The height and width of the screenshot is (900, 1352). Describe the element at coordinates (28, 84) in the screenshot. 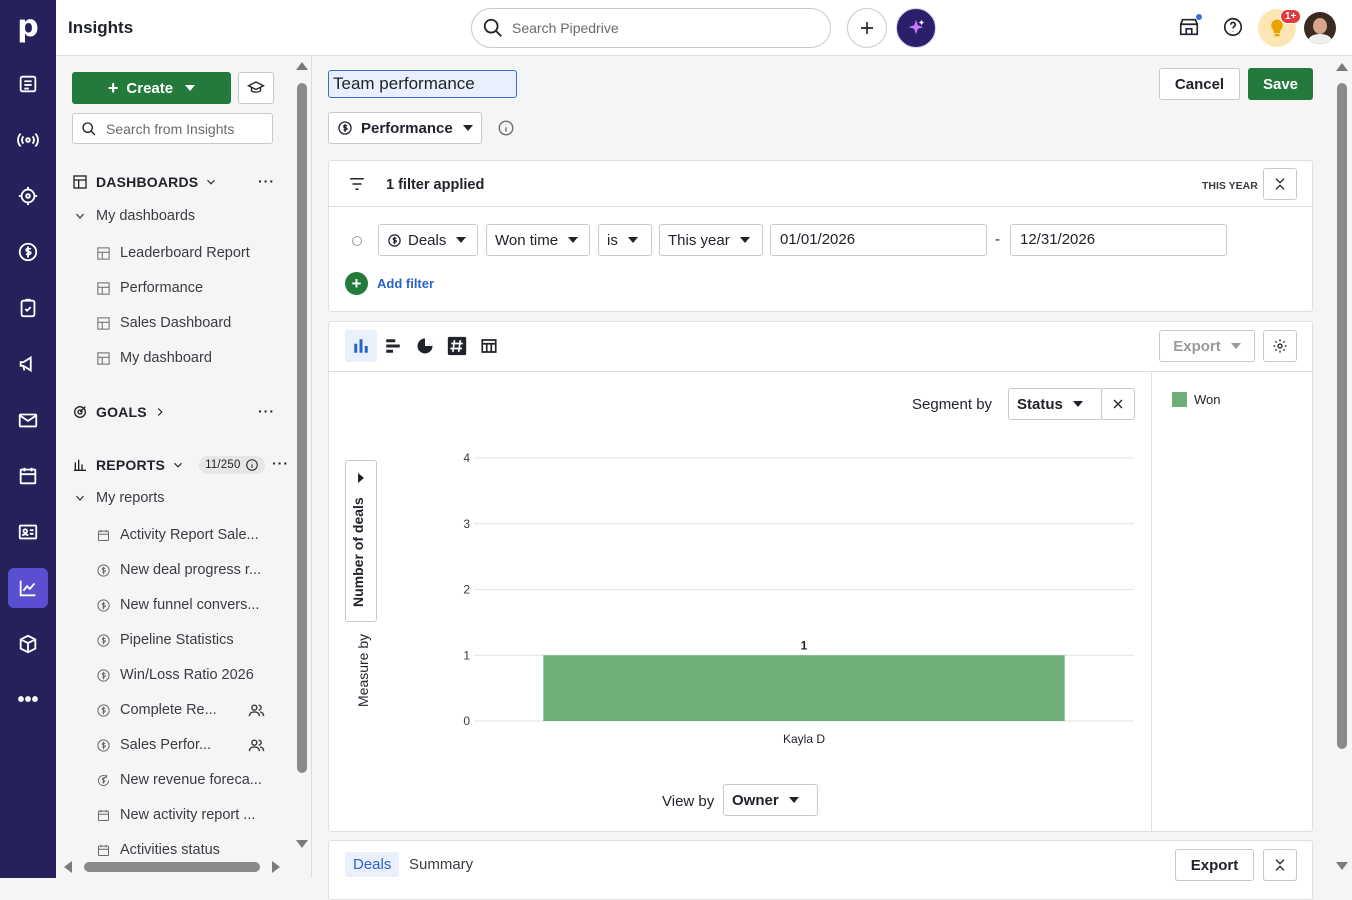

I see `leads-icon` at that location.